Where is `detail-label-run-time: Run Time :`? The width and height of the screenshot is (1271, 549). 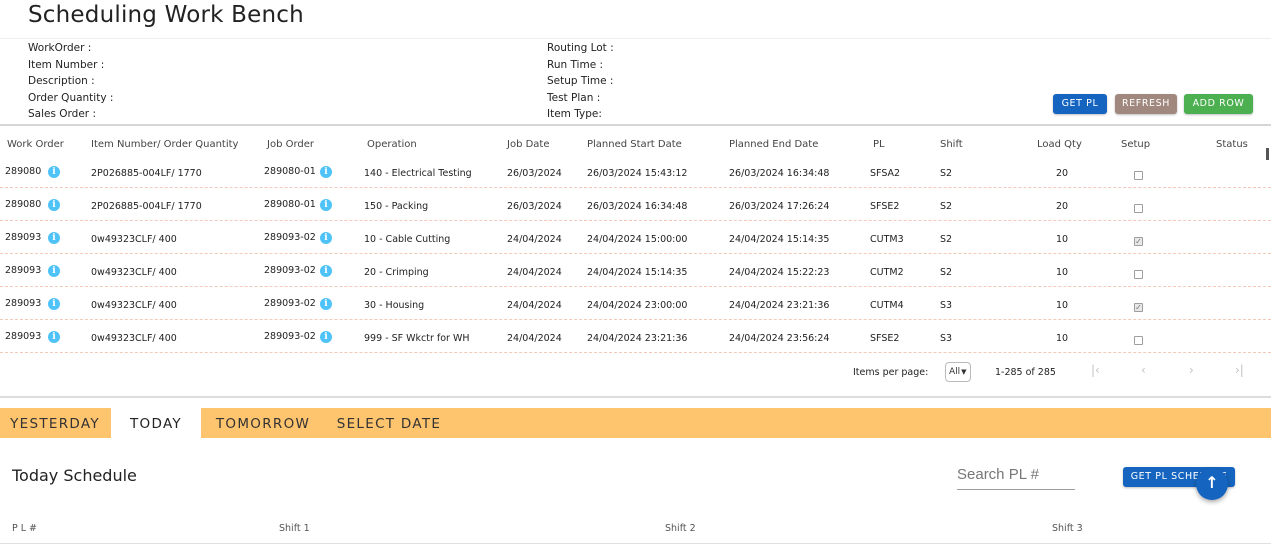
detail-label-run-time: Run Time : is located at coordinates (575, 64).